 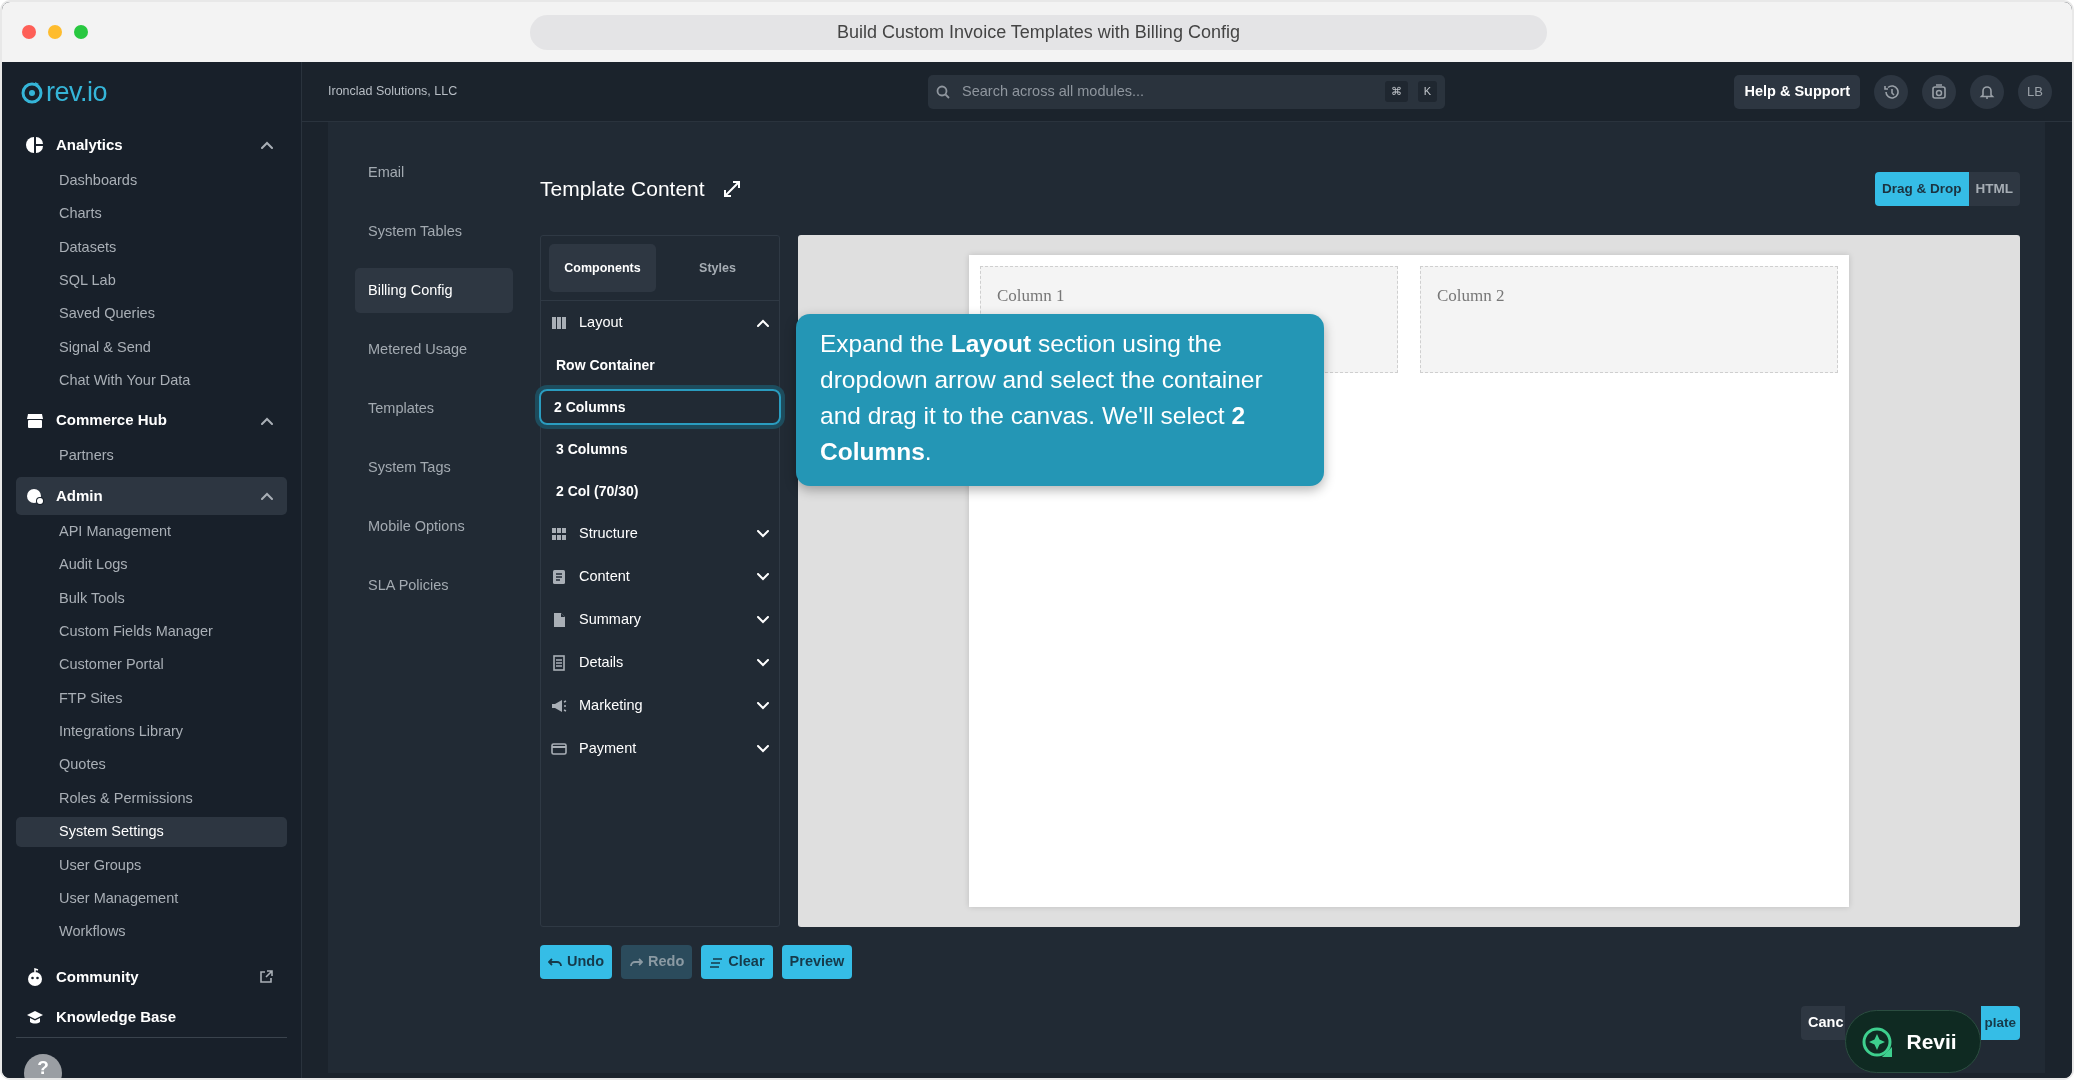 What do you see at coordinates (393, 92) in the screenshot?
I see `company-name: Ironclad Solutions, LLC` at bounding box center [393, 92].